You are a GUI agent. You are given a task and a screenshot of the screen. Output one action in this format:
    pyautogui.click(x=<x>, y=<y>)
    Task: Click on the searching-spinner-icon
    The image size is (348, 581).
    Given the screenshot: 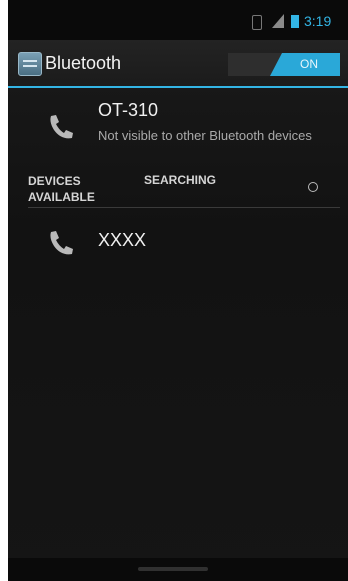 What is the action you would take?
    pyautogui.click(x=313, y=187)
    